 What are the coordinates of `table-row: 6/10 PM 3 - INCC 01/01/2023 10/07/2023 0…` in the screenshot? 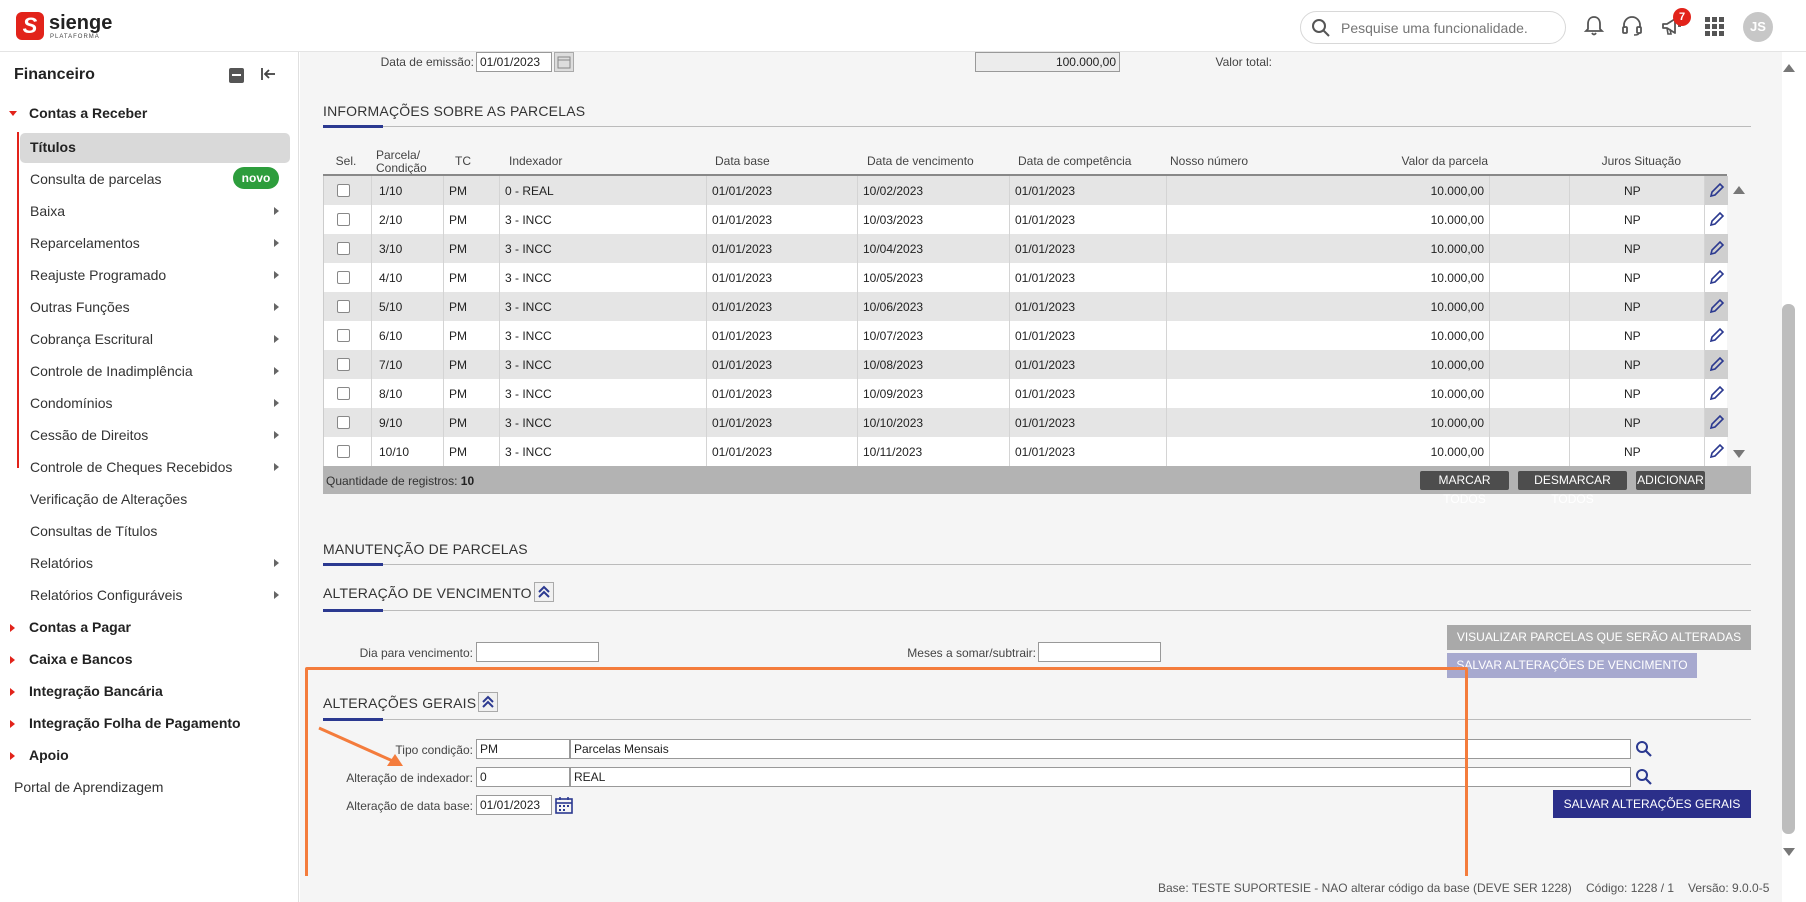 It's located at (1026, 335).